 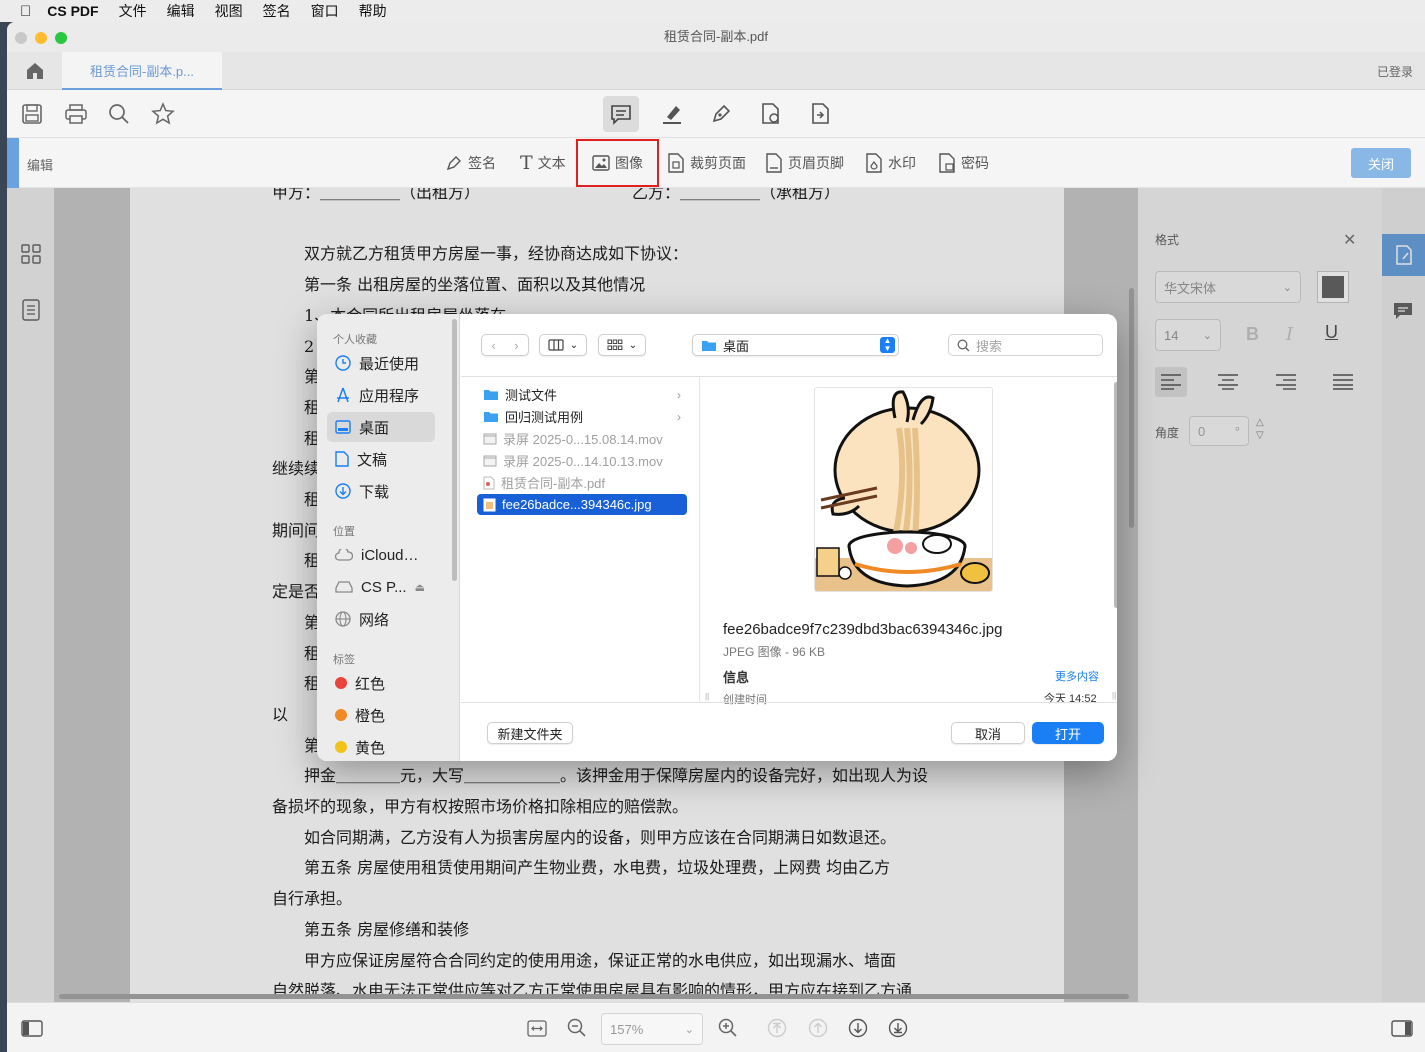 What do you see at coordinates (41, 38) in the screenshot?
I see `minimize-window-button` at bounding box center [41, 38].